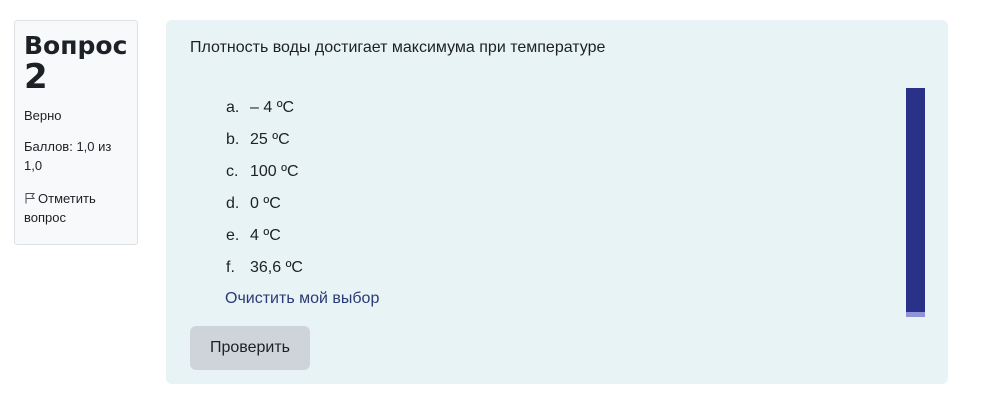  What do you see at coordinates (272, 107) in the screenshot?
I see `answer-text: – 4 ºС` at bounding box center [272, 107].